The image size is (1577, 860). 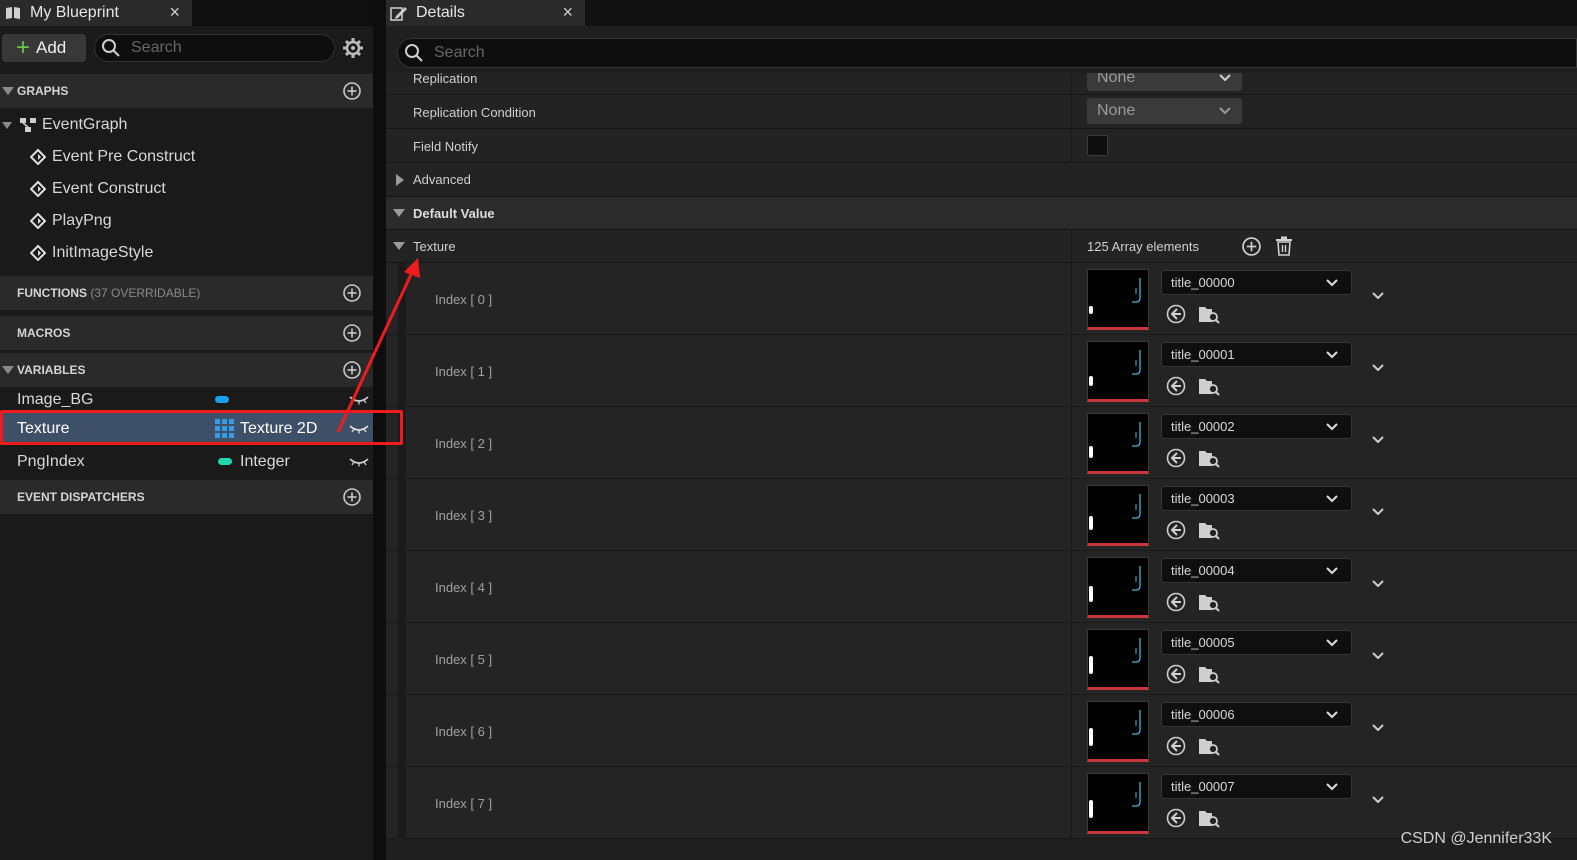 What do you see at coordinates (44, 48) in the screenshot?
I see `add-button: + Add` at bounding box center [44, 48].